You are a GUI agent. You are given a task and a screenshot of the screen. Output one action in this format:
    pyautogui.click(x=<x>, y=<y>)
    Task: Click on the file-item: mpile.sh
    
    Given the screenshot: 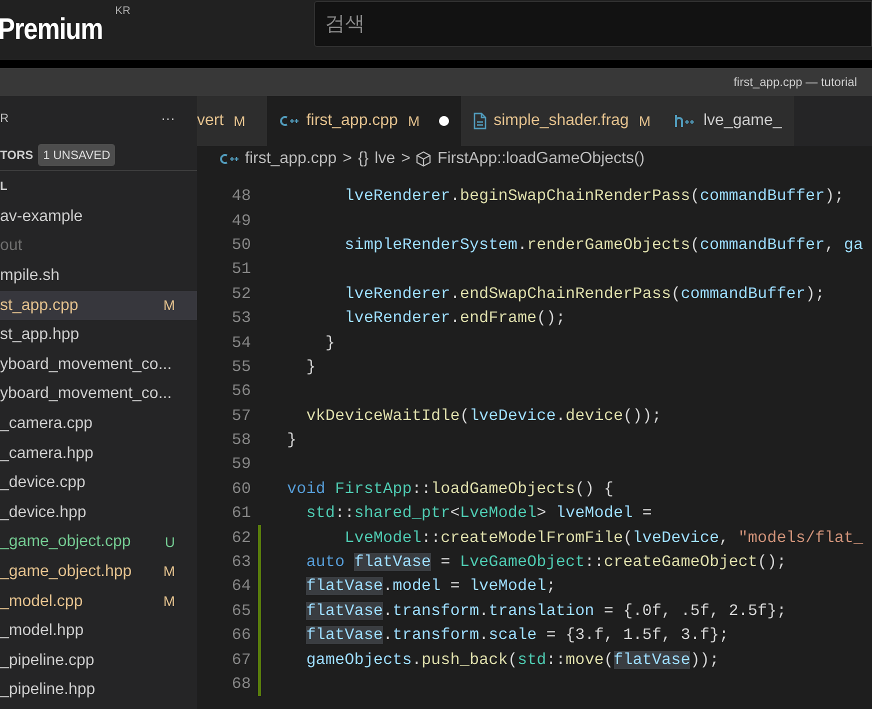 What is the action you would take?
    pyautogui.click(x=98, y=276)
    